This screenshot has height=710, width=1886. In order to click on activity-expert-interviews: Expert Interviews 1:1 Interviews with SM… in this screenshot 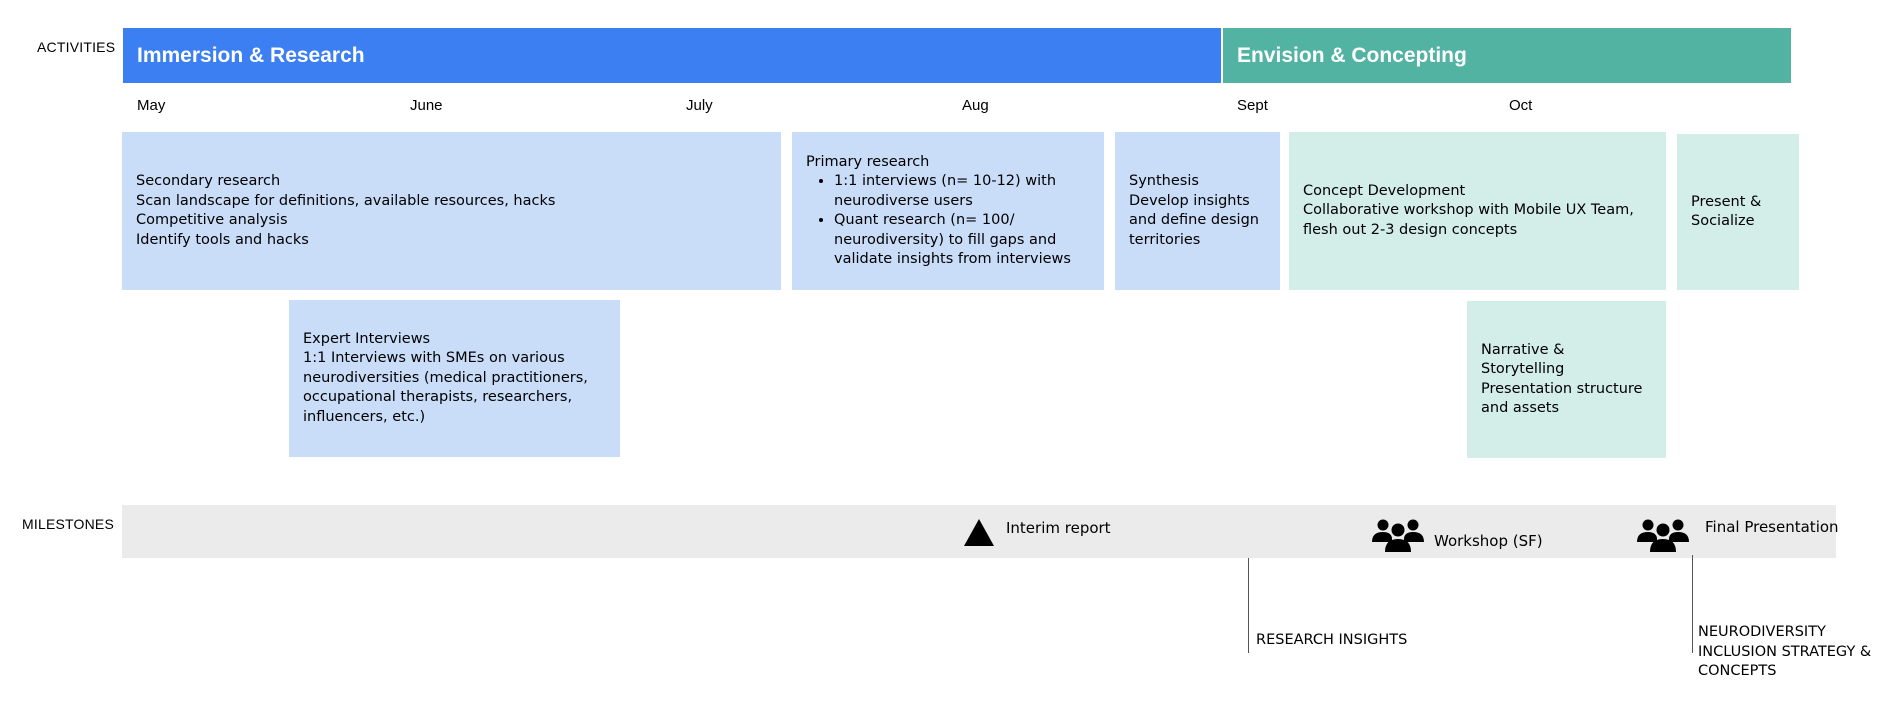, I will do `click(454, 378)`.